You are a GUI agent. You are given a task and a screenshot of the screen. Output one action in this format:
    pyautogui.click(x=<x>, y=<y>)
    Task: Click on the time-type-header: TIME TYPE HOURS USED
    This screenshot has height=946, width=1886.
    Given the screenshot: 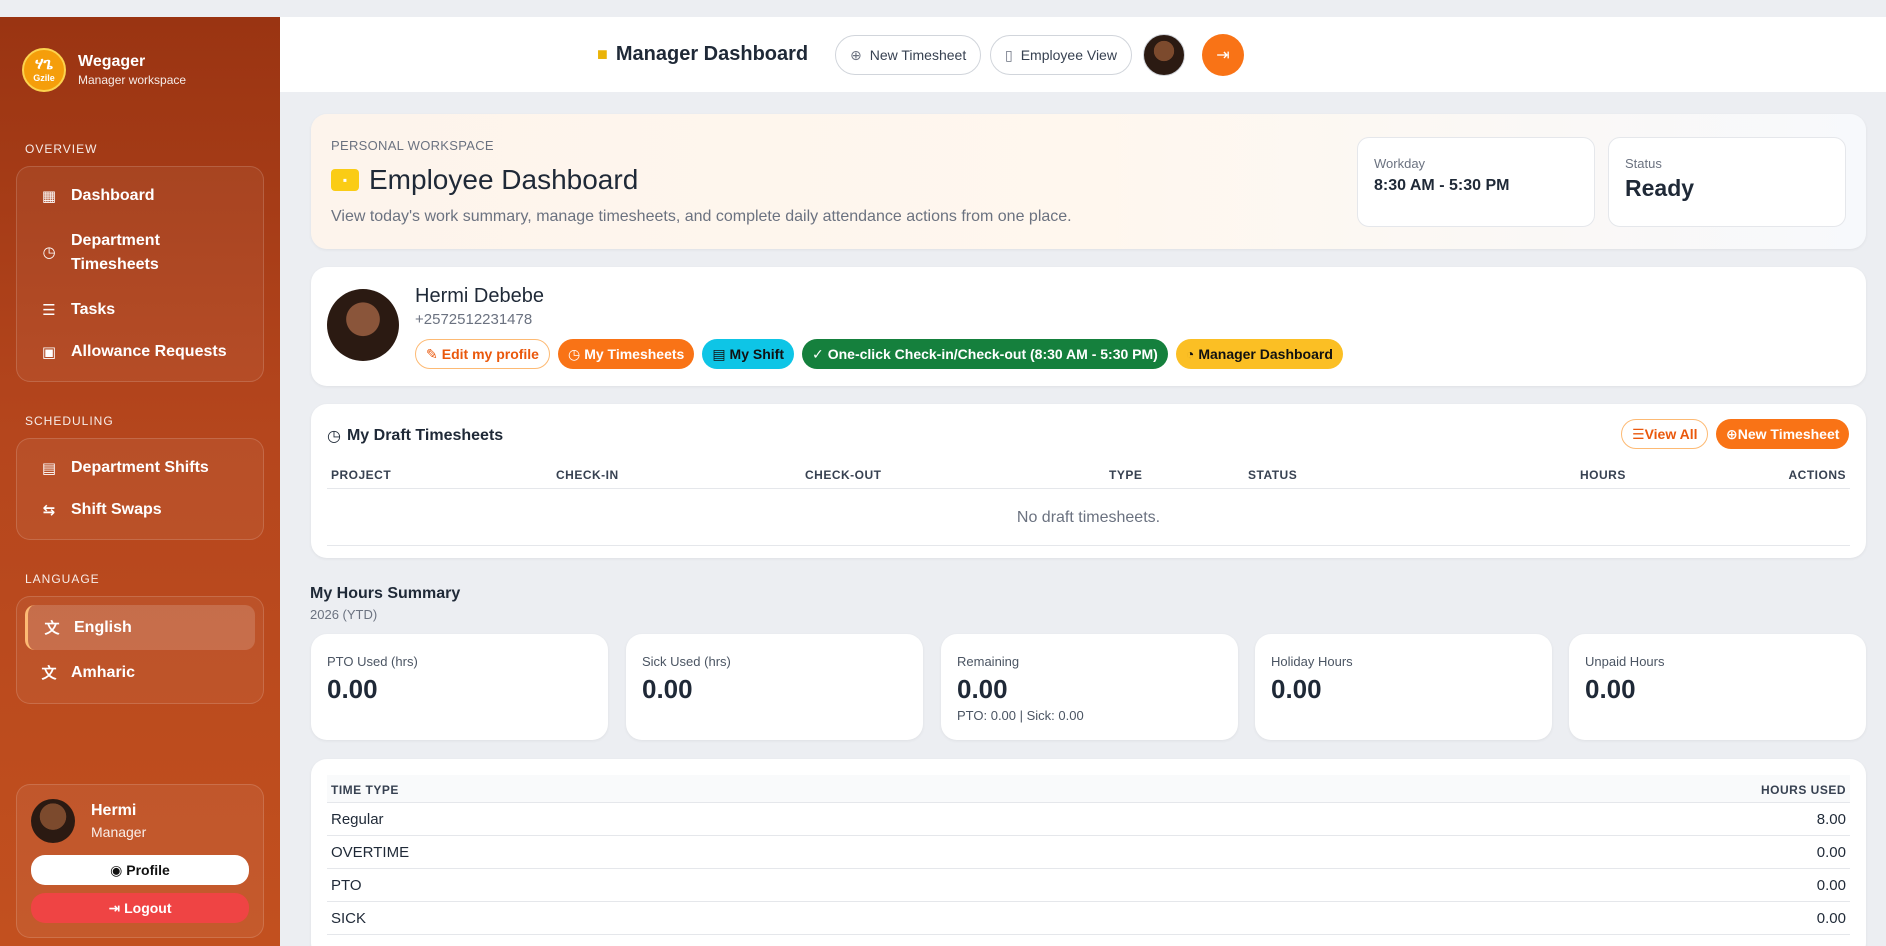 What is the action you would take?
    pyautogui.click(x=1088, y=789)
    